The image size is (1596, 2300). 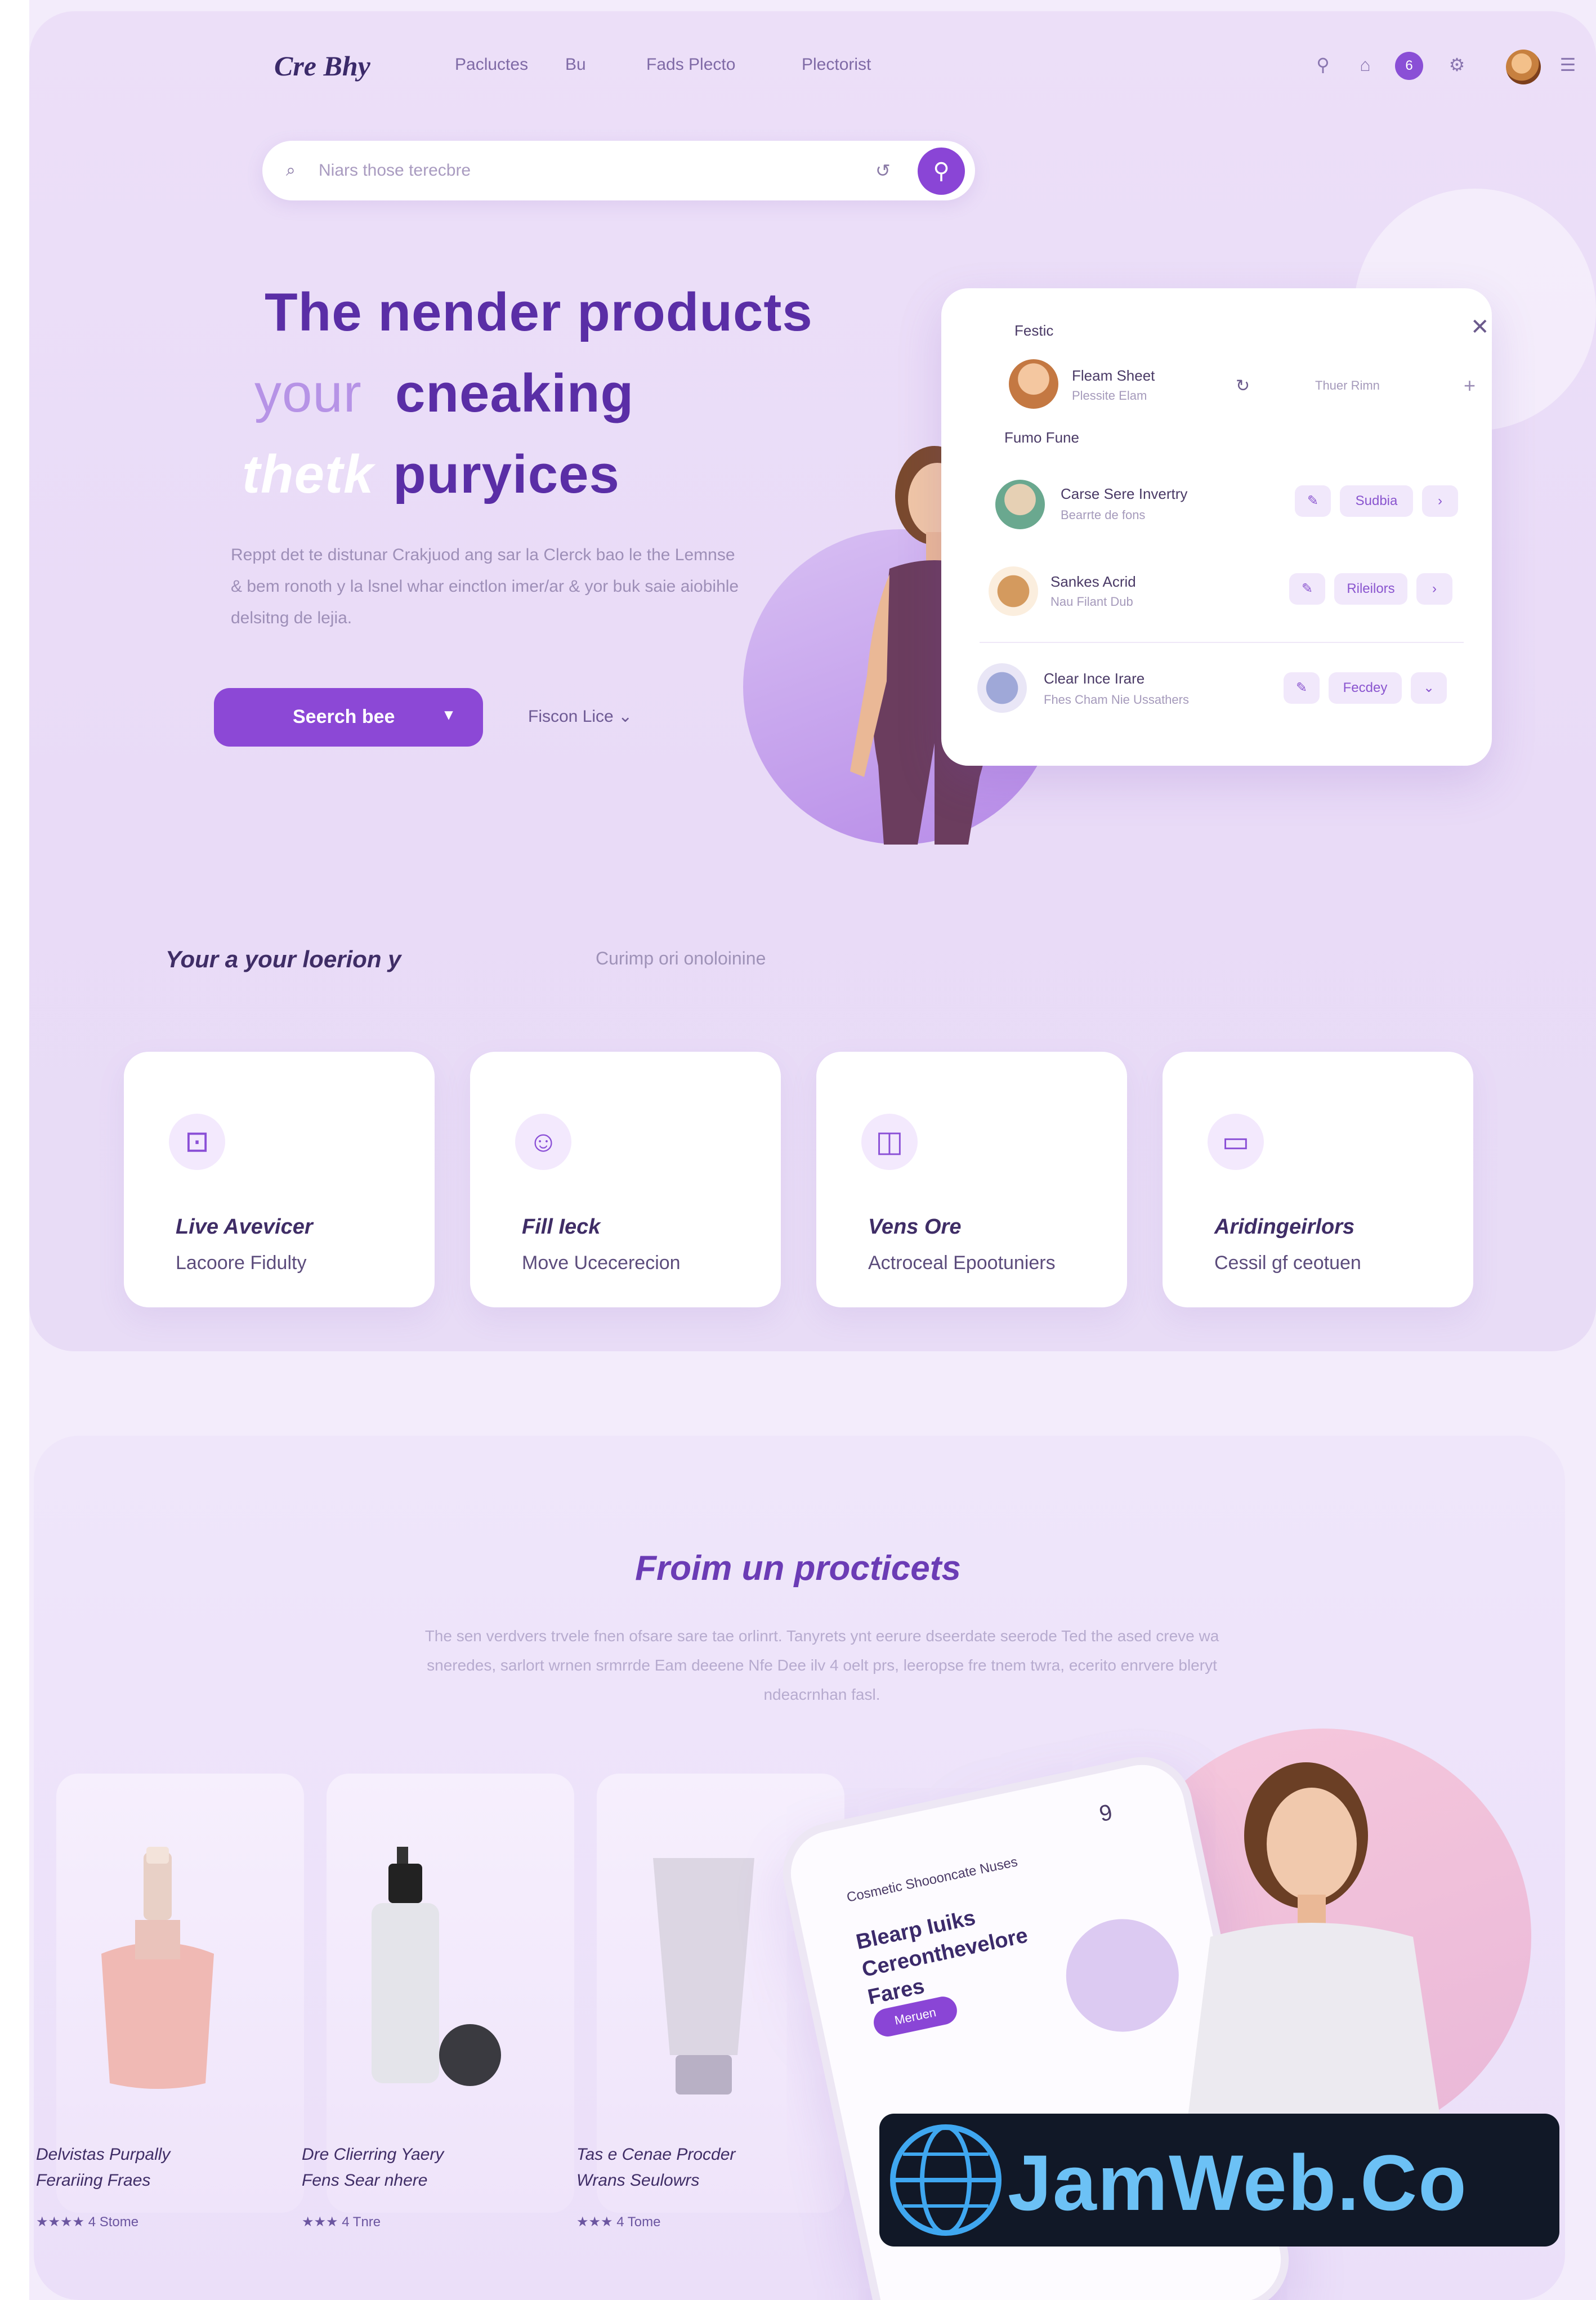 What do you see at coordinates (1034, 330) in the screenshot?
I see `card-header: Festic` at bounding box center [1034, 330].